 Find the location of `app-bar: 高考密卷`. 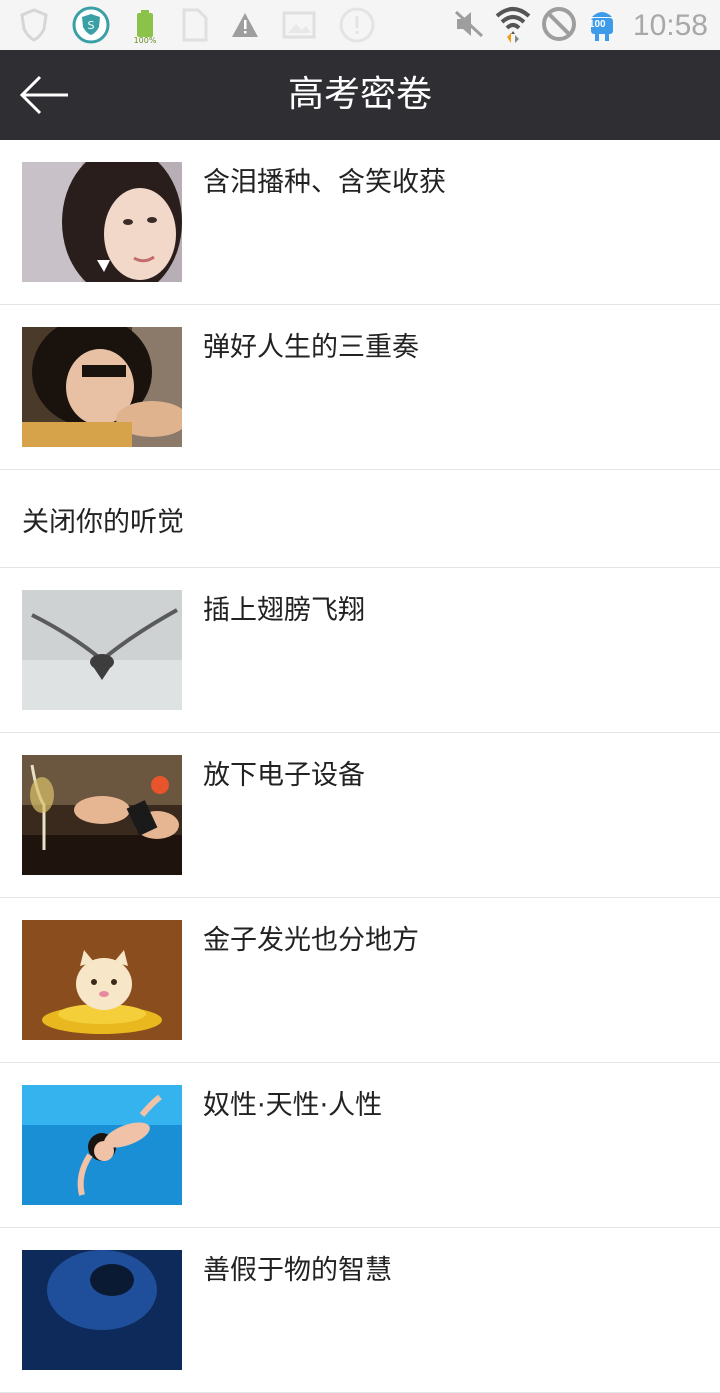

app-bar: 高考密卷 is located at coordinates (360, 95).